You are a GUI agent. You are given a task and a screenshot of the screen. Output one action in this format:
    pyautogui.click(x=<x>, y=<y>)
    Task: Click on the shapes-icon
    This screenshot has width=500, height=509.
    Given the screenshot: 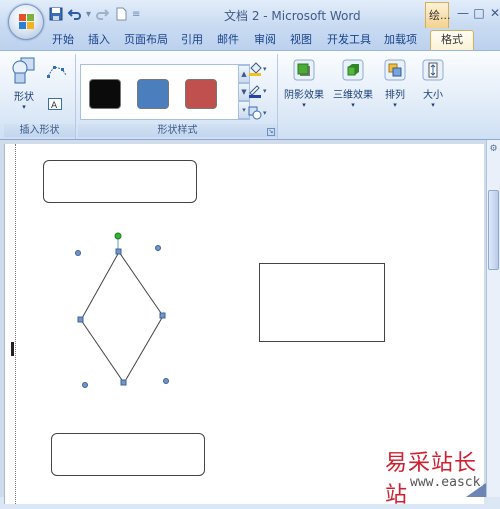 What is the action you would take?
    pyautogui.click(x=23, y=70)
    